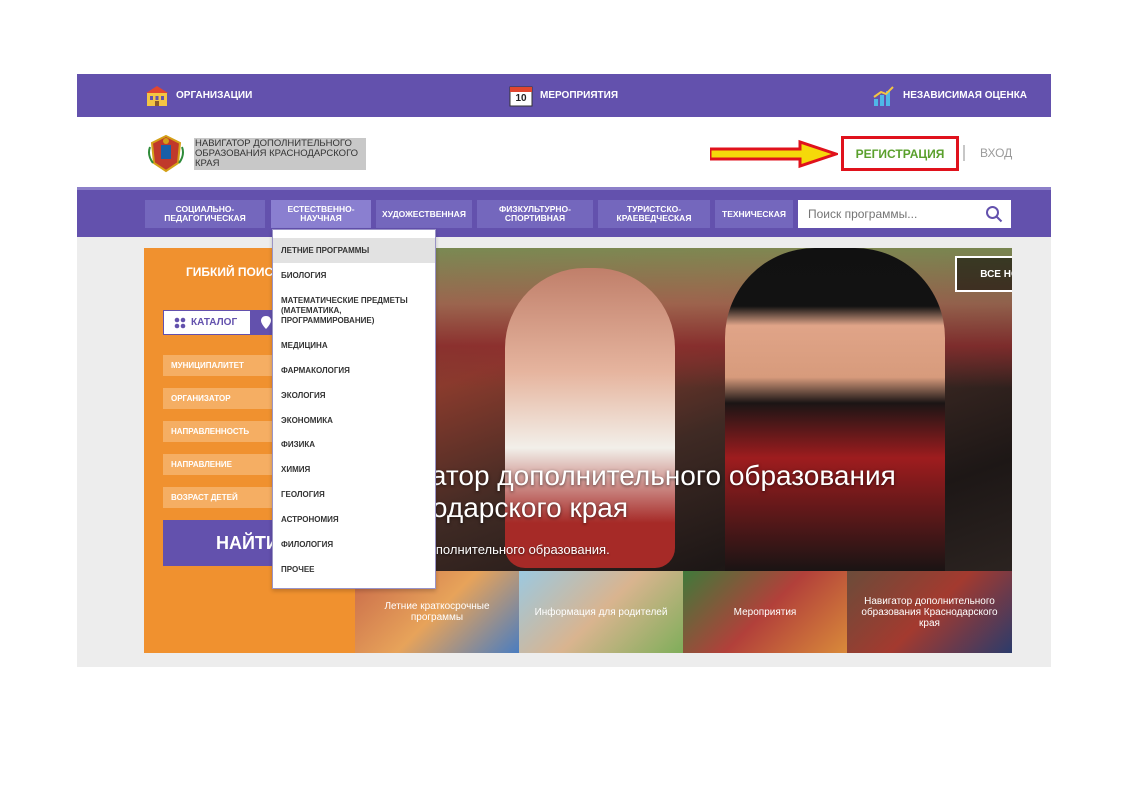 The width and height of the screenshot is (1122, 793). I want to click on dropdown-item-philology: ФИЛОЛОГИЯ, so click(354, 545).